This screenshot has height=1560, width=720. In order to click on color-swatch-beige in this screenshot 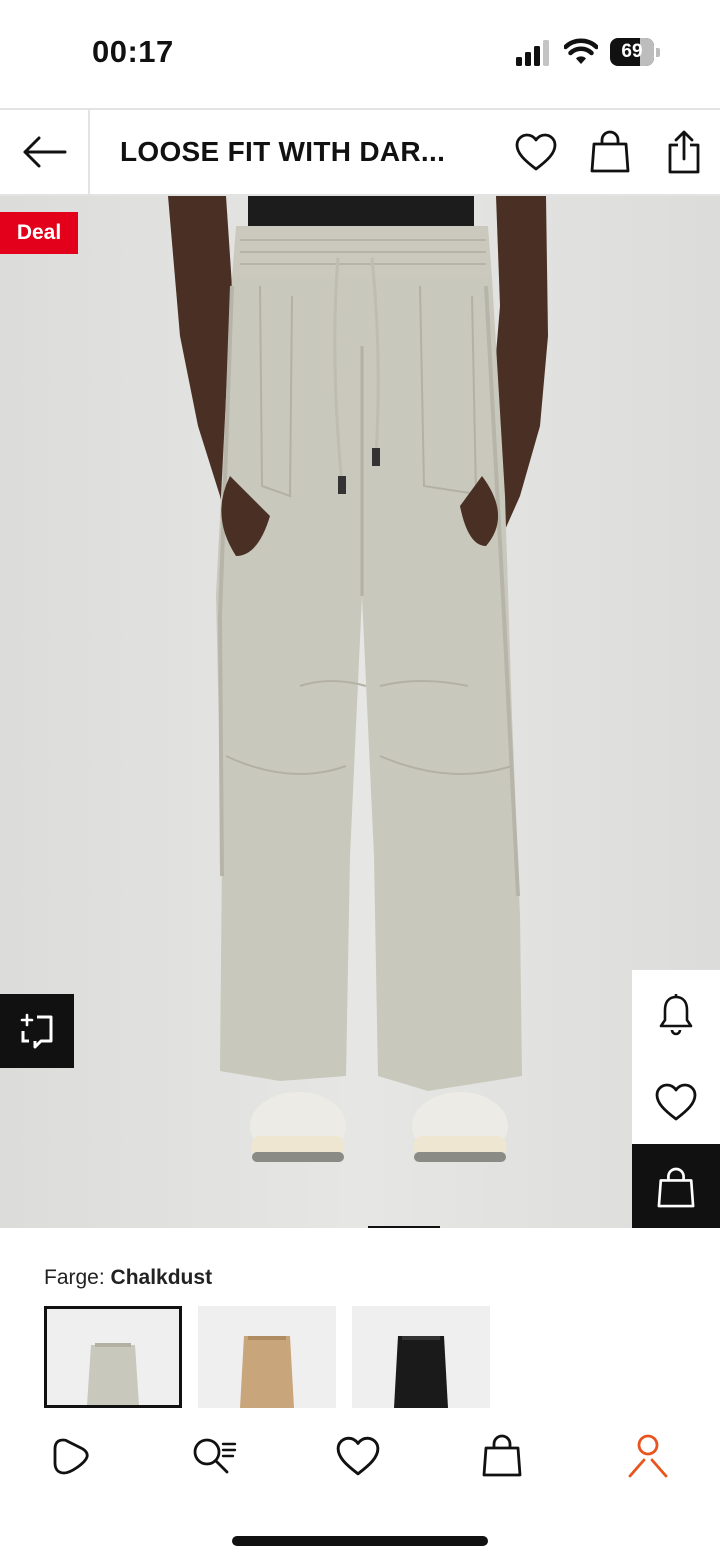, I will do `click(267, 1357)`.